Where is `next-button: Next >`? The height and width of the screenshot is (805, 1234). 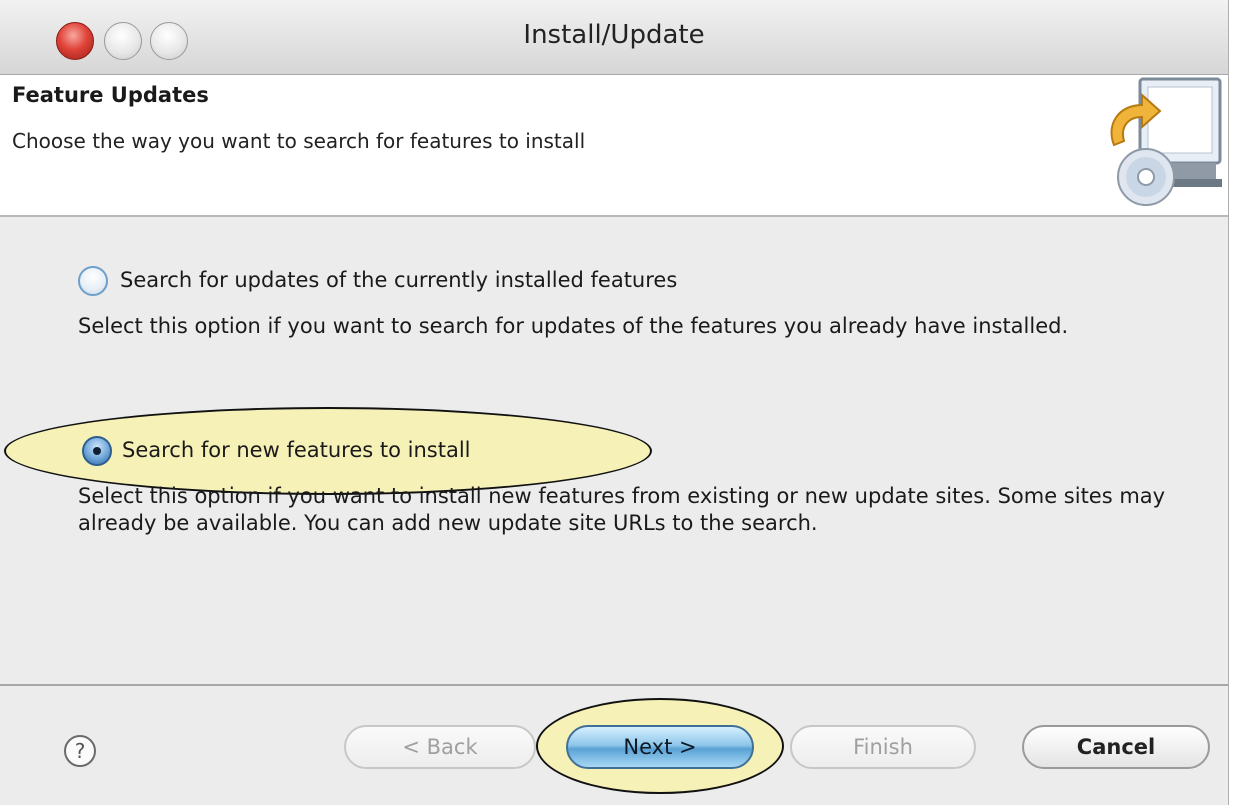 next-button: Next > is located at coordinates (660, 747).